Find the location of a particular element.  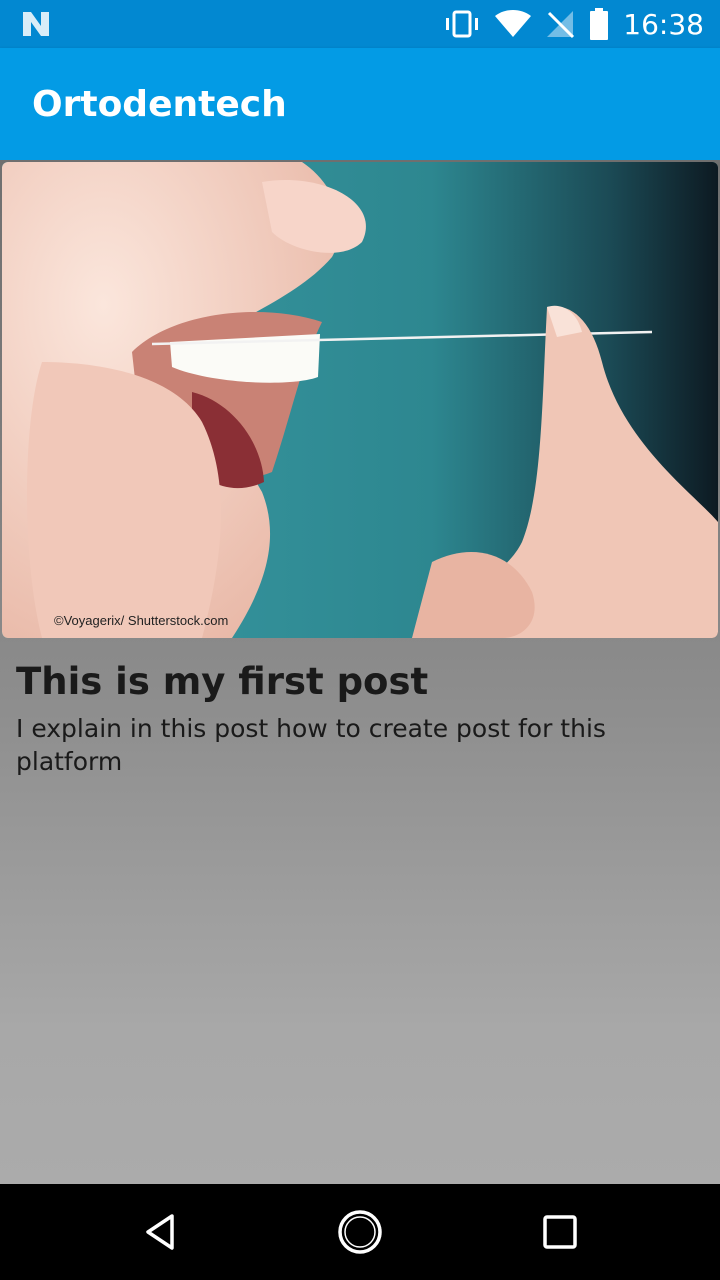

back-button is located at coordinates (160, 1232).